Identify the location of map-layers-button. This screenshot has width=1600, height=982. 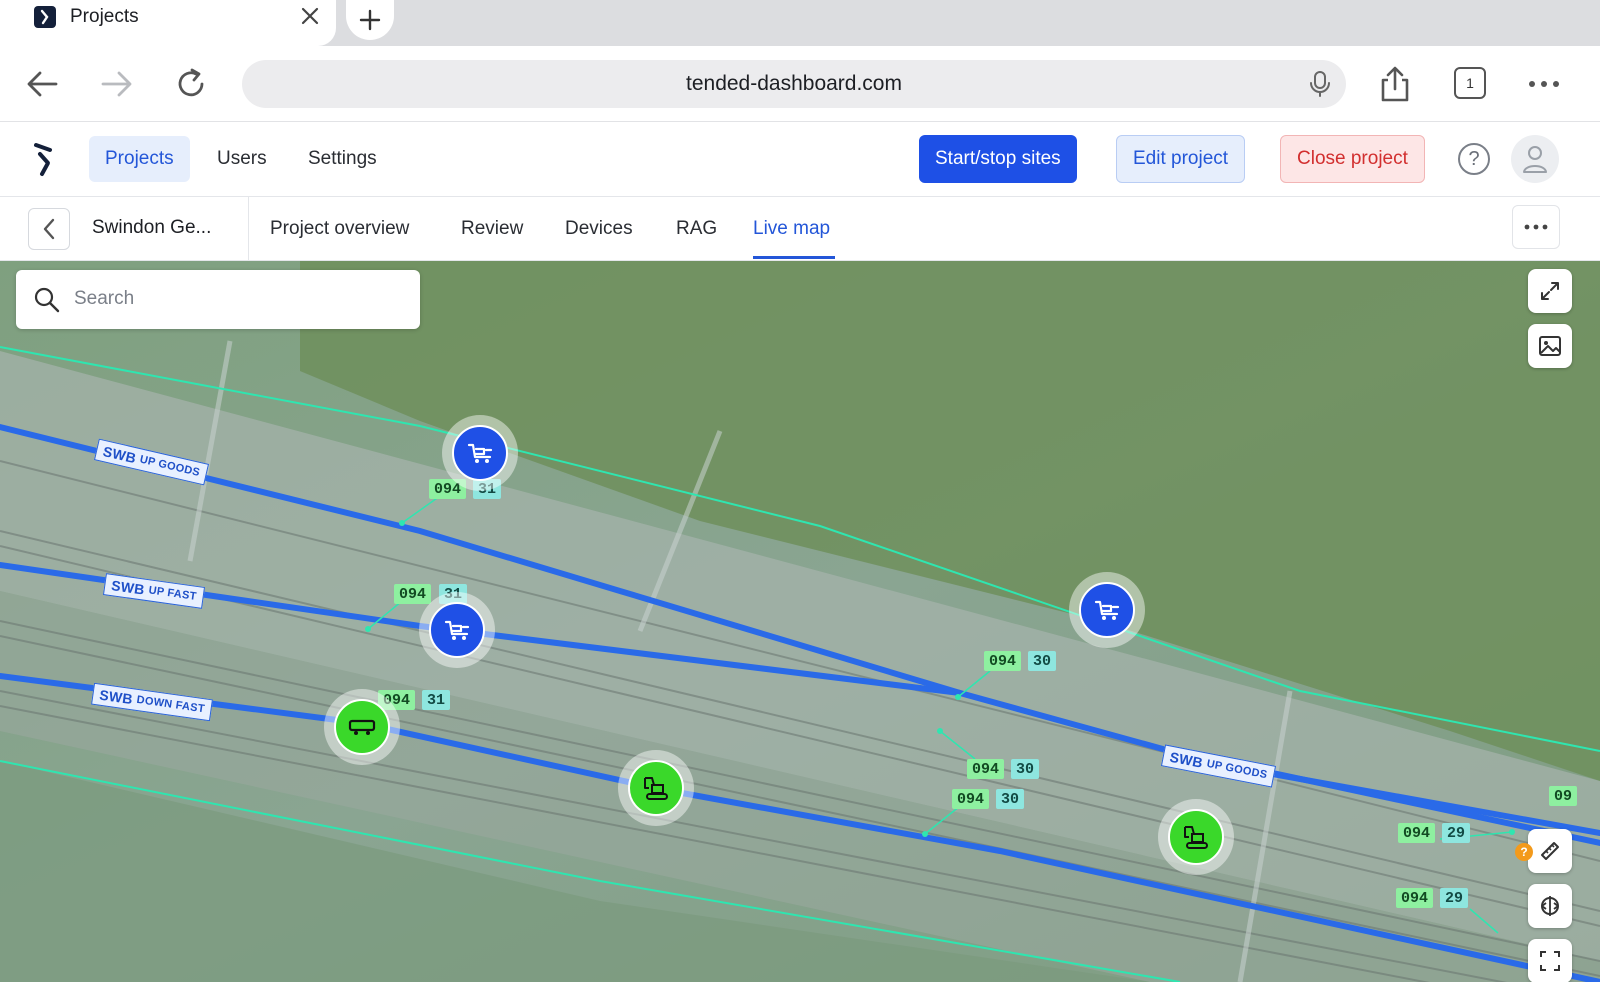
(1550, 346).